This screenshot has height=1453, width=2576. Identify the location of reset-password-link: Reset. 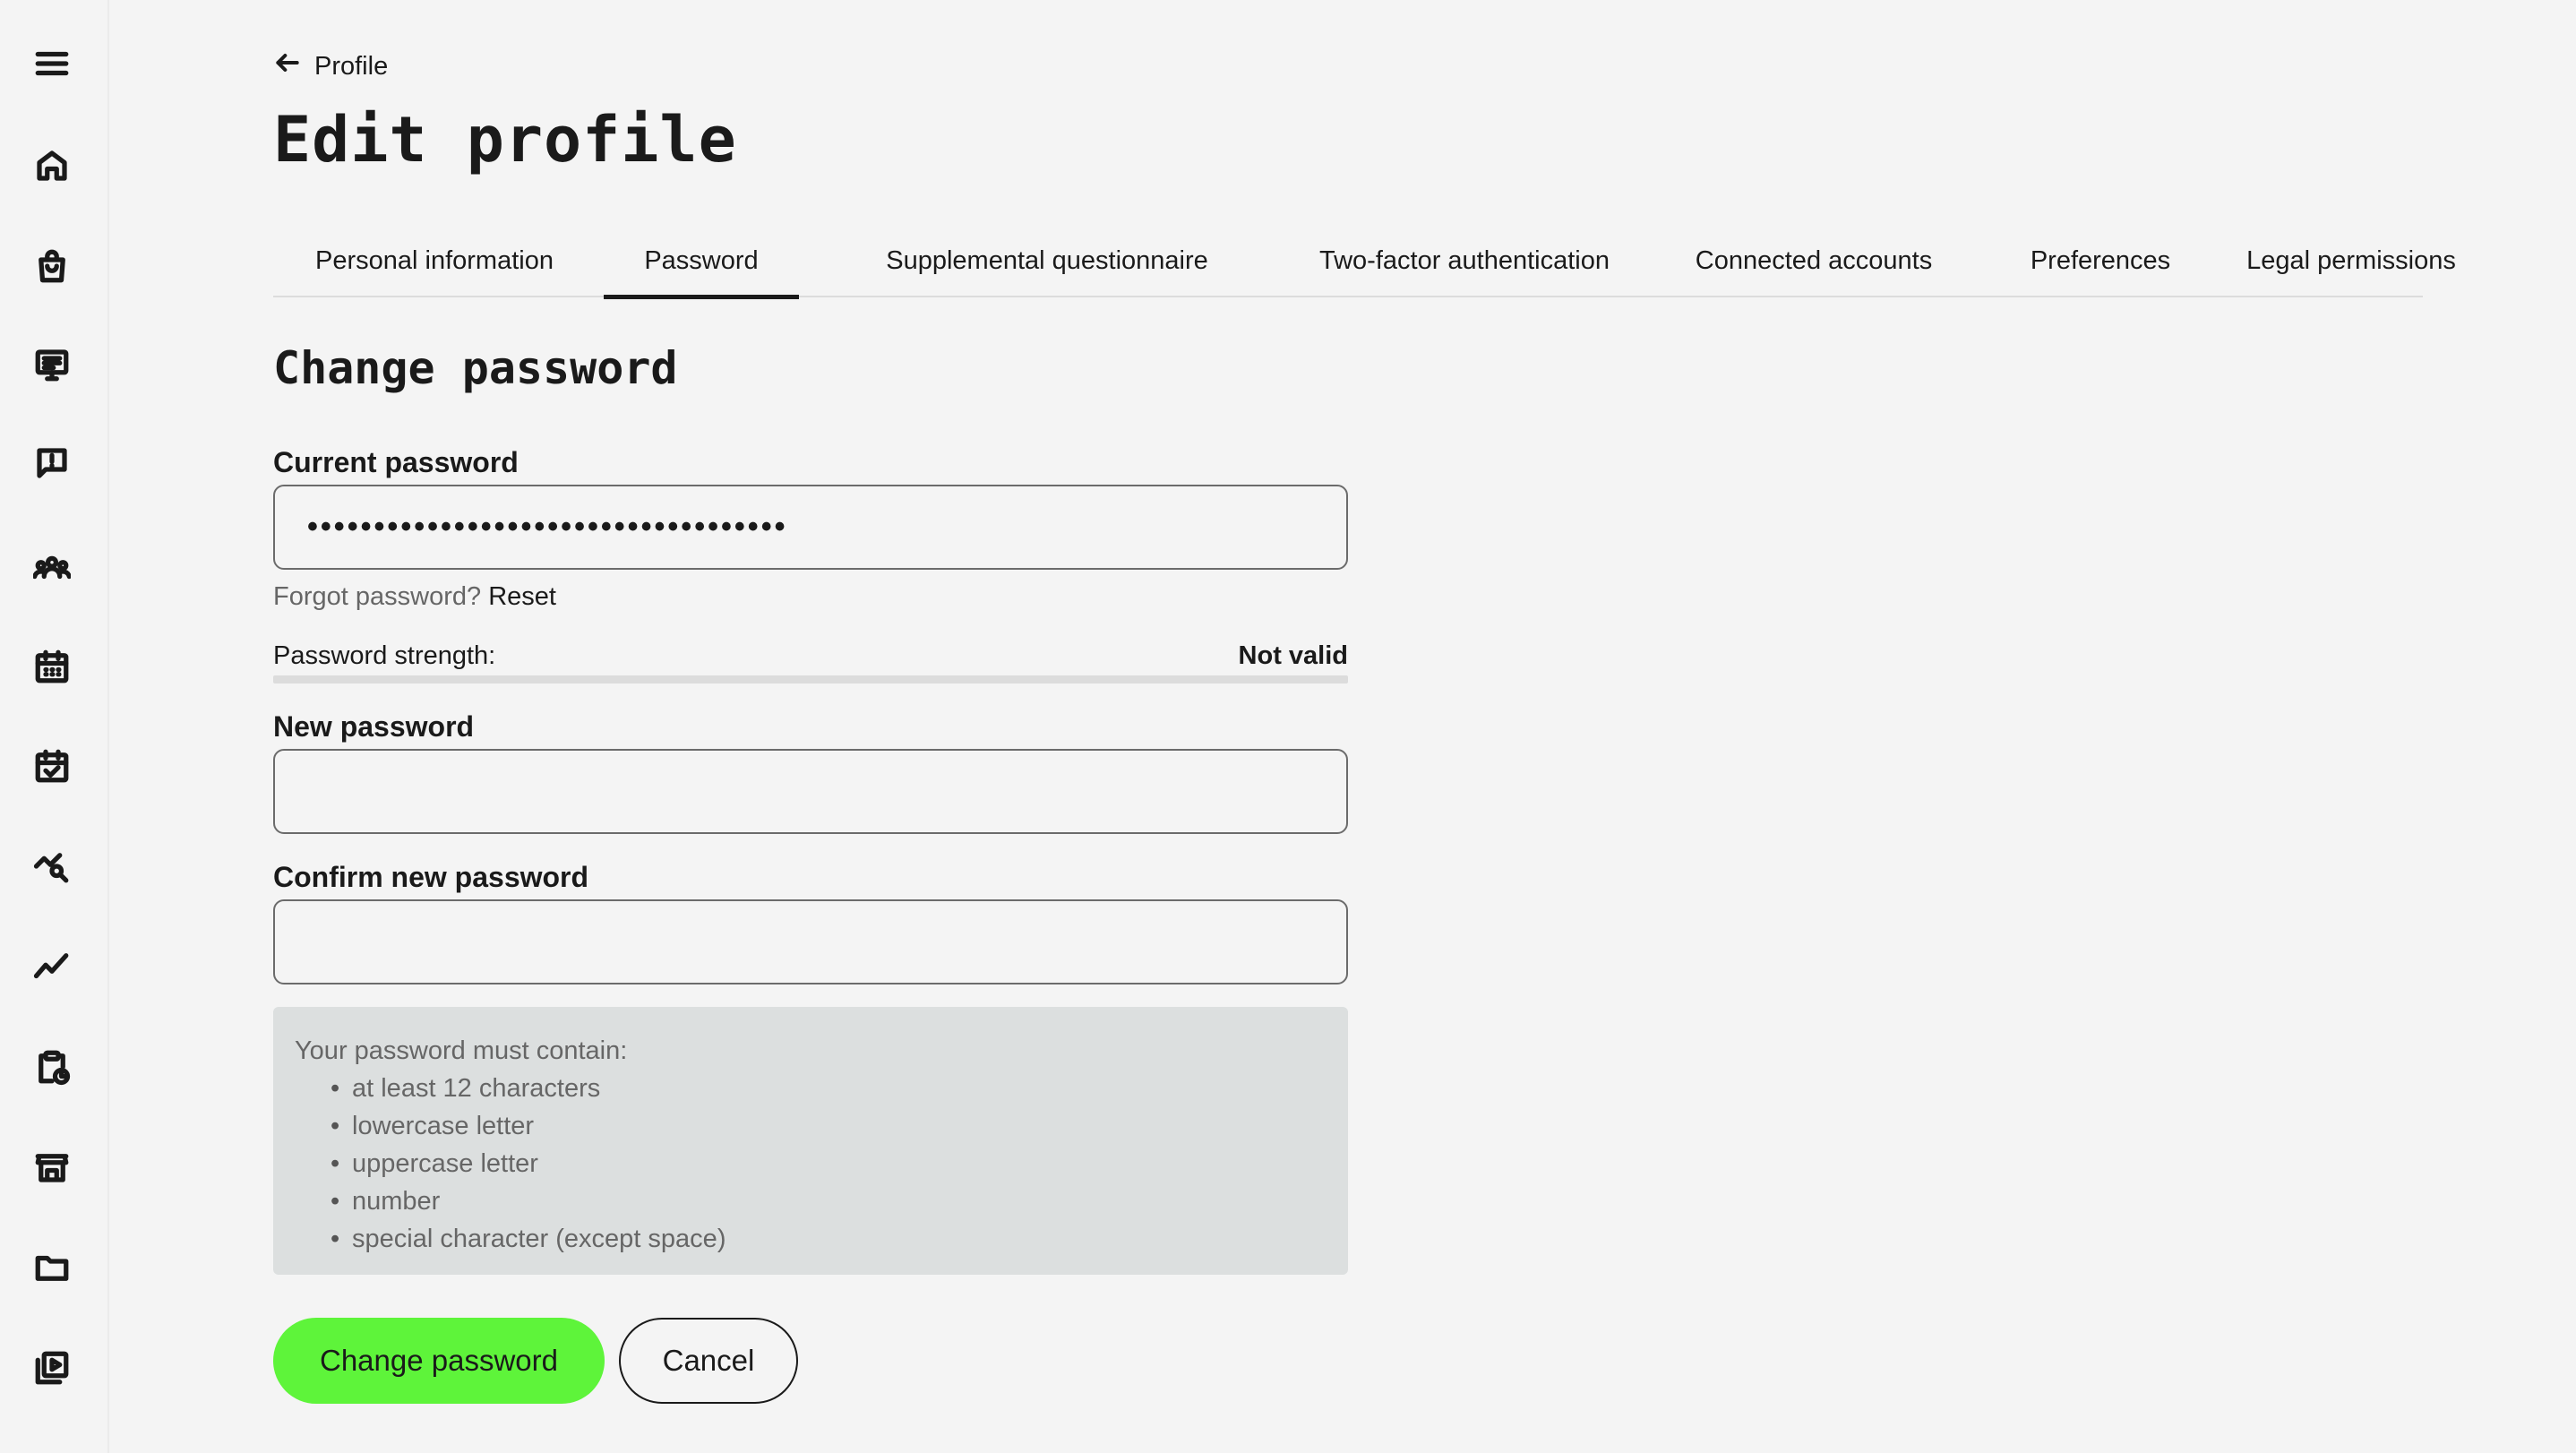
(522, 596).